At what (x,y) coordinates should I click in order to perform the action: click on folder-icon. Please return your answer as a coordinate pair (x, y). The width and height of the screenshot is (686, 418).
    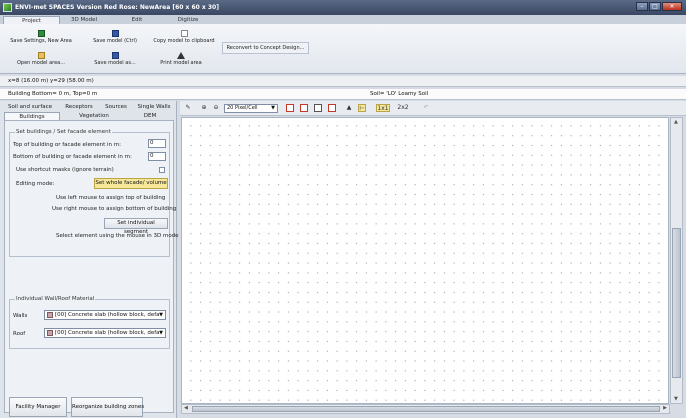
    Looking at the image, I should click on (41, 55).